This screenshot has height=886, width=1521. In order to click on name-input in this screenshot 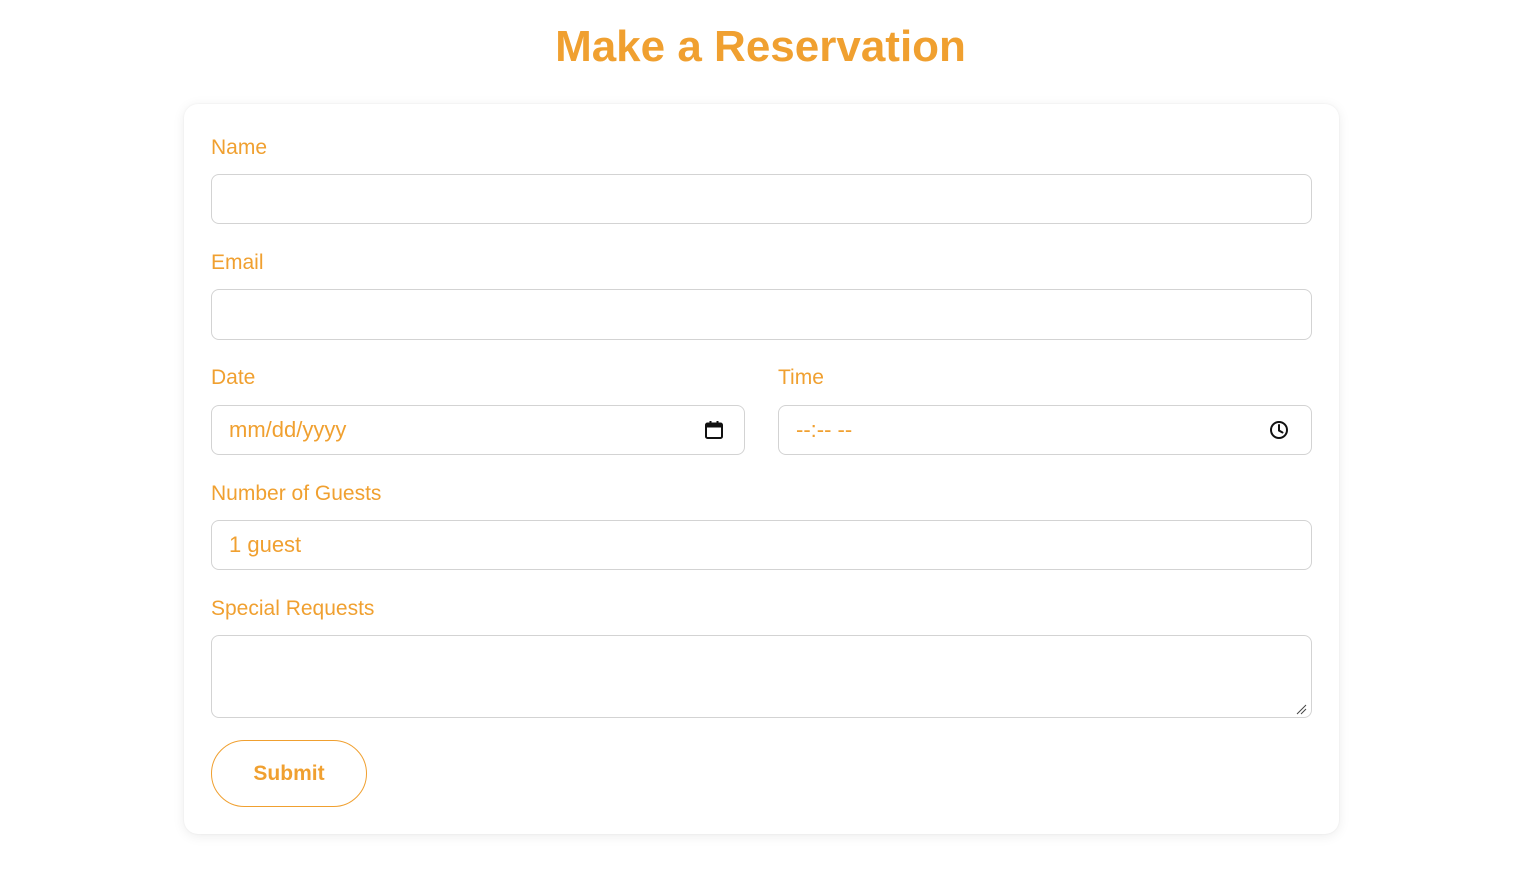, I will do `click(761, 199)`.